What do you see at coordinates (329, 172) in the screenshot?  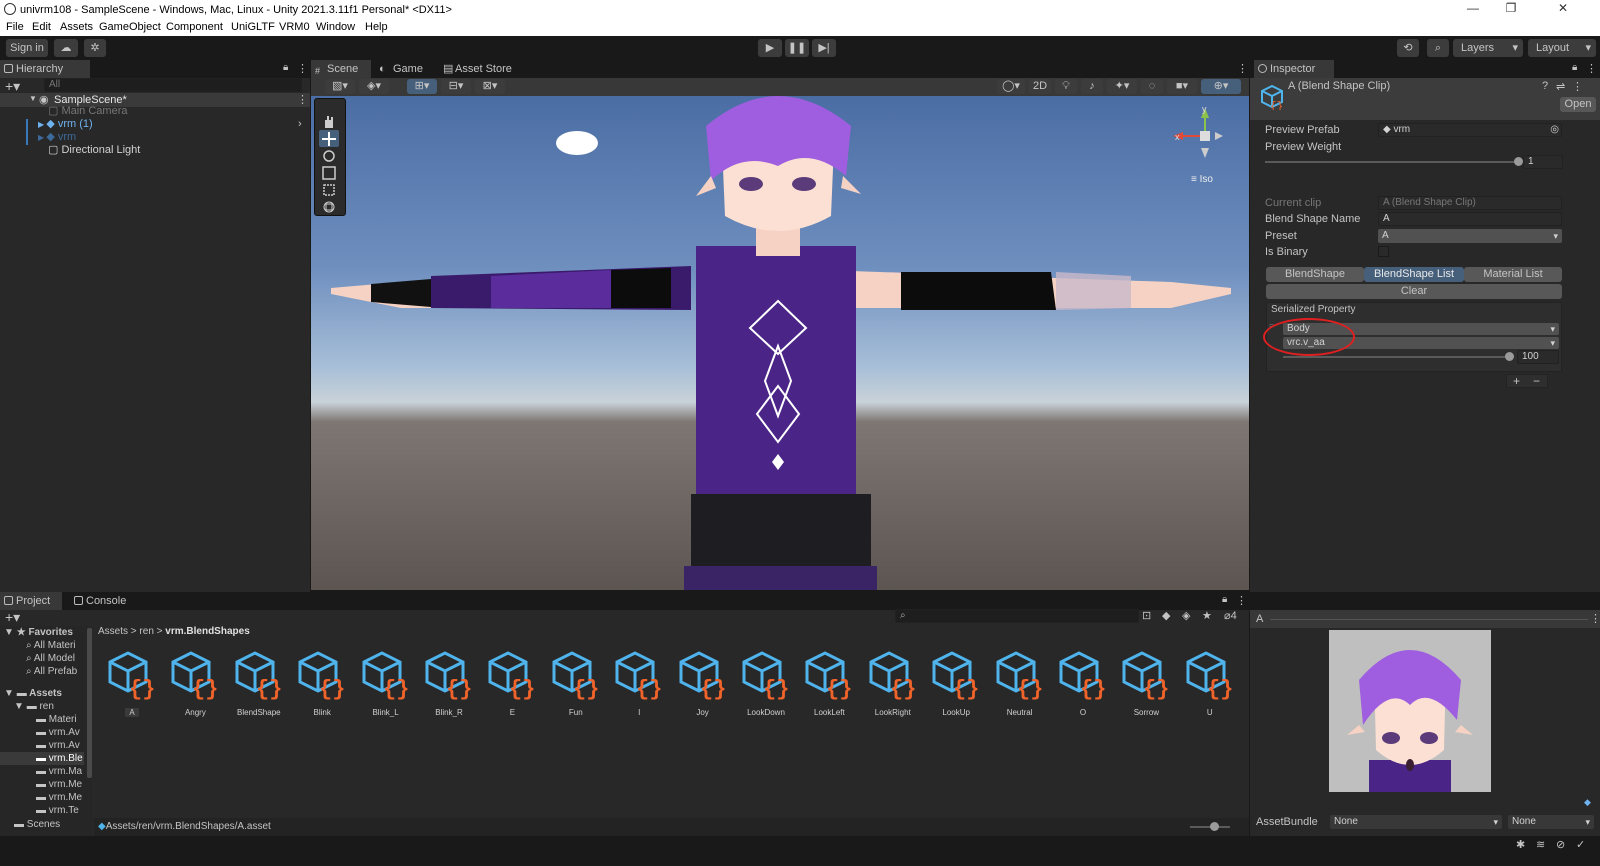 I see `scale-tool-icon` at bounding box center [329, 172].